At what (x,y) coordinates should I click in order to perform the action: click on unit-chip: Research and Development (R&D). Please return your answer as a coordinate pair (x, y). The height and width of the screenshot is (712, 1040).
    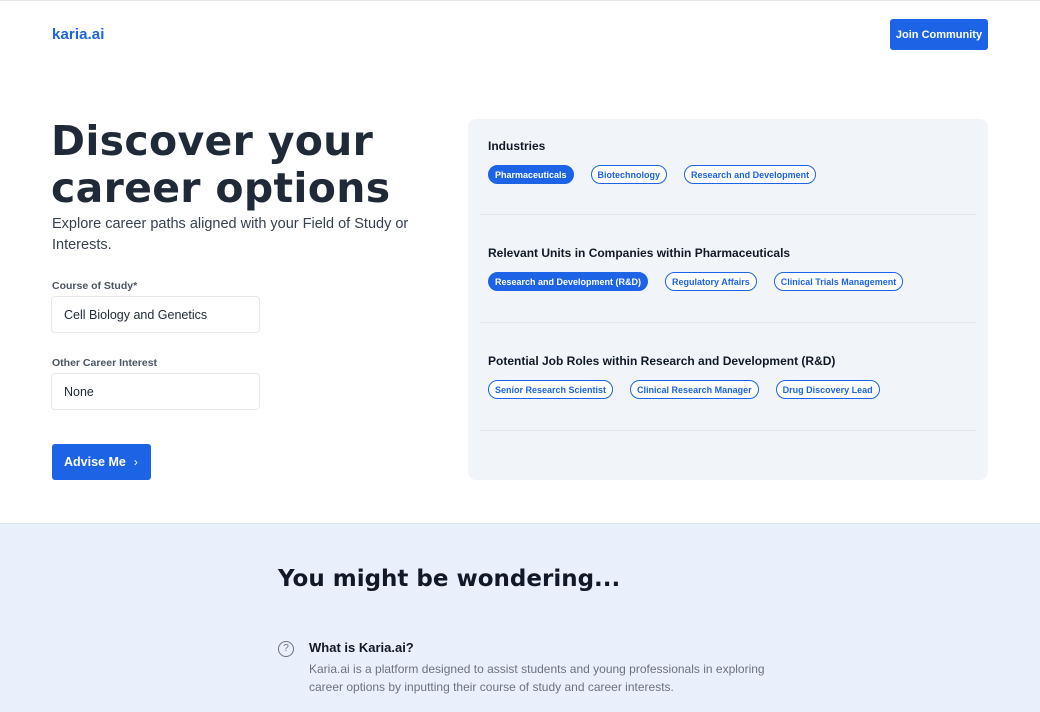
    Looking at the image, I should click on (568, 281).